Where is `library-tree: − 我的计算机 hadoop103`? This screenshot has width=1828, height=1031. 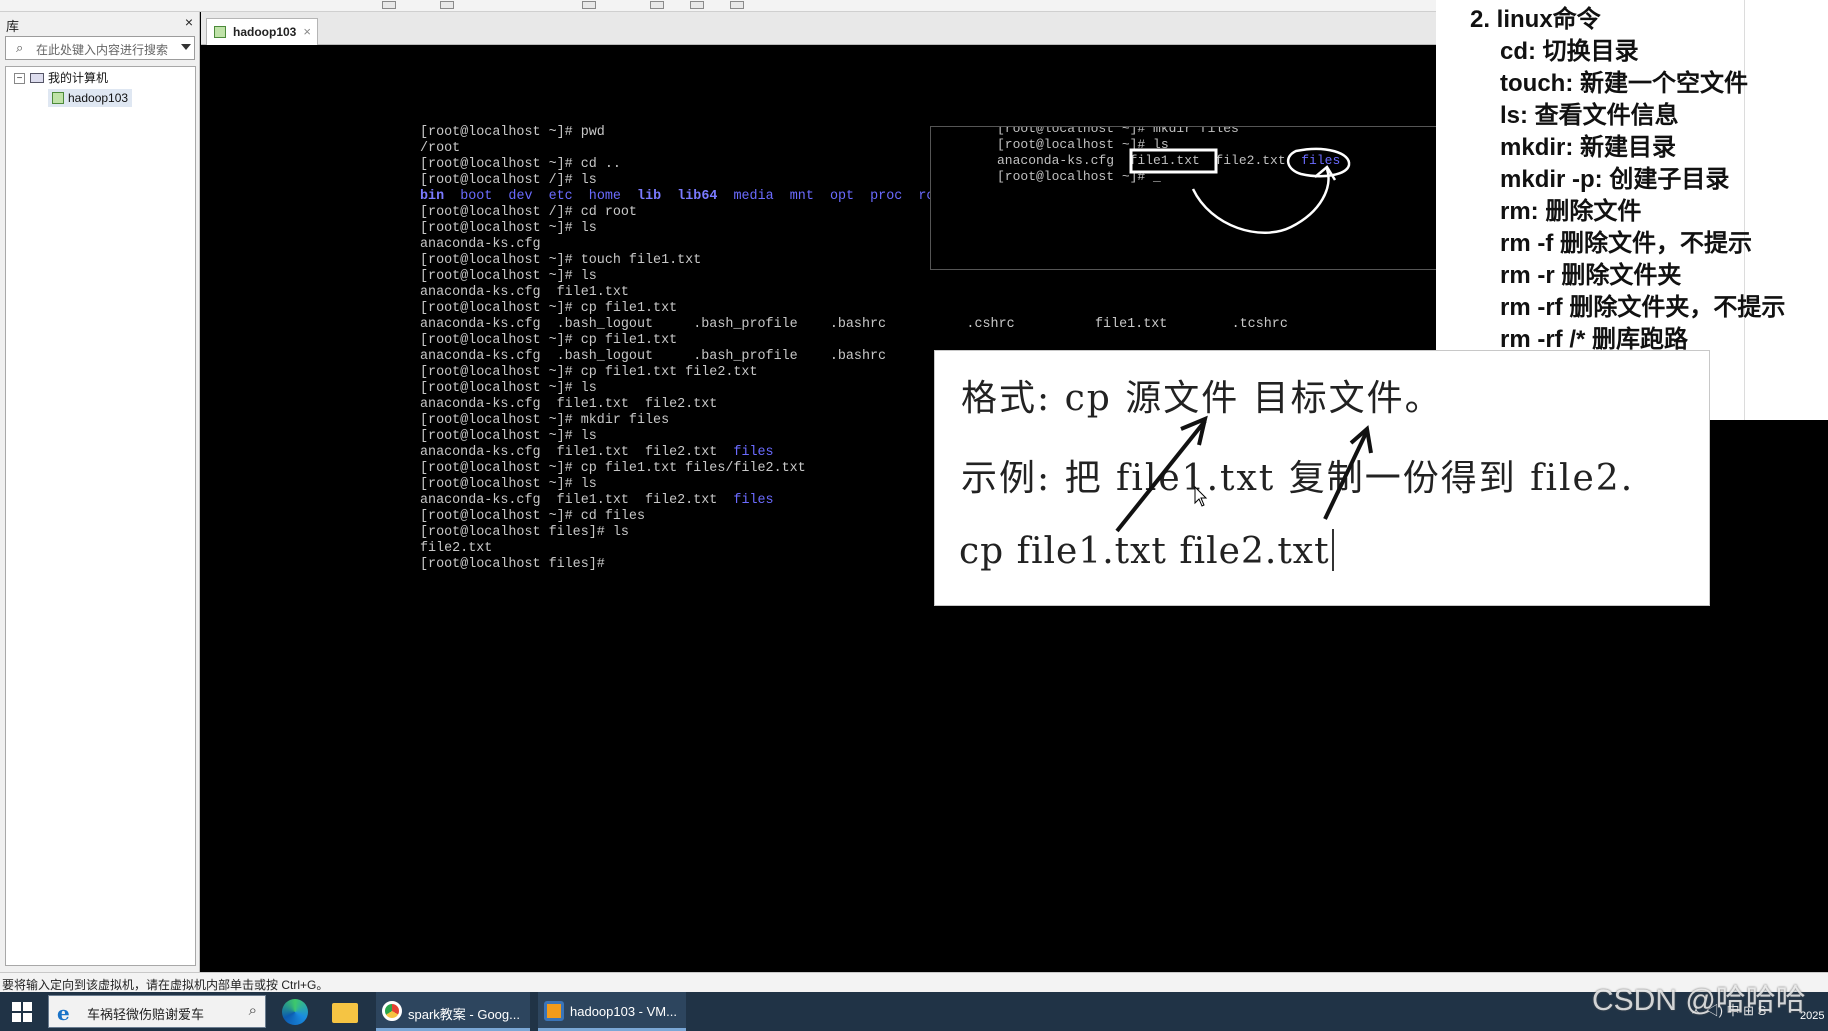 library-tree: − 我的计算机 hadoop103 is located at coordinates (100, 516).